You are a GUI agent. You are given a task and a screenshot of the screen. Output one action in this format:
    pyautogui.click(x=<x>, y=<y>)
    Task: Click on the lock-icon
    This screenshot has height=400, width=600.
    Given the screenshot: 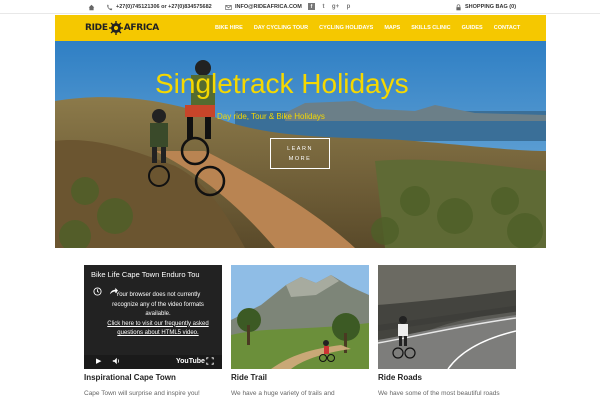 What is the action you would take?
    pyautogui.click(x=458, y=6)
    